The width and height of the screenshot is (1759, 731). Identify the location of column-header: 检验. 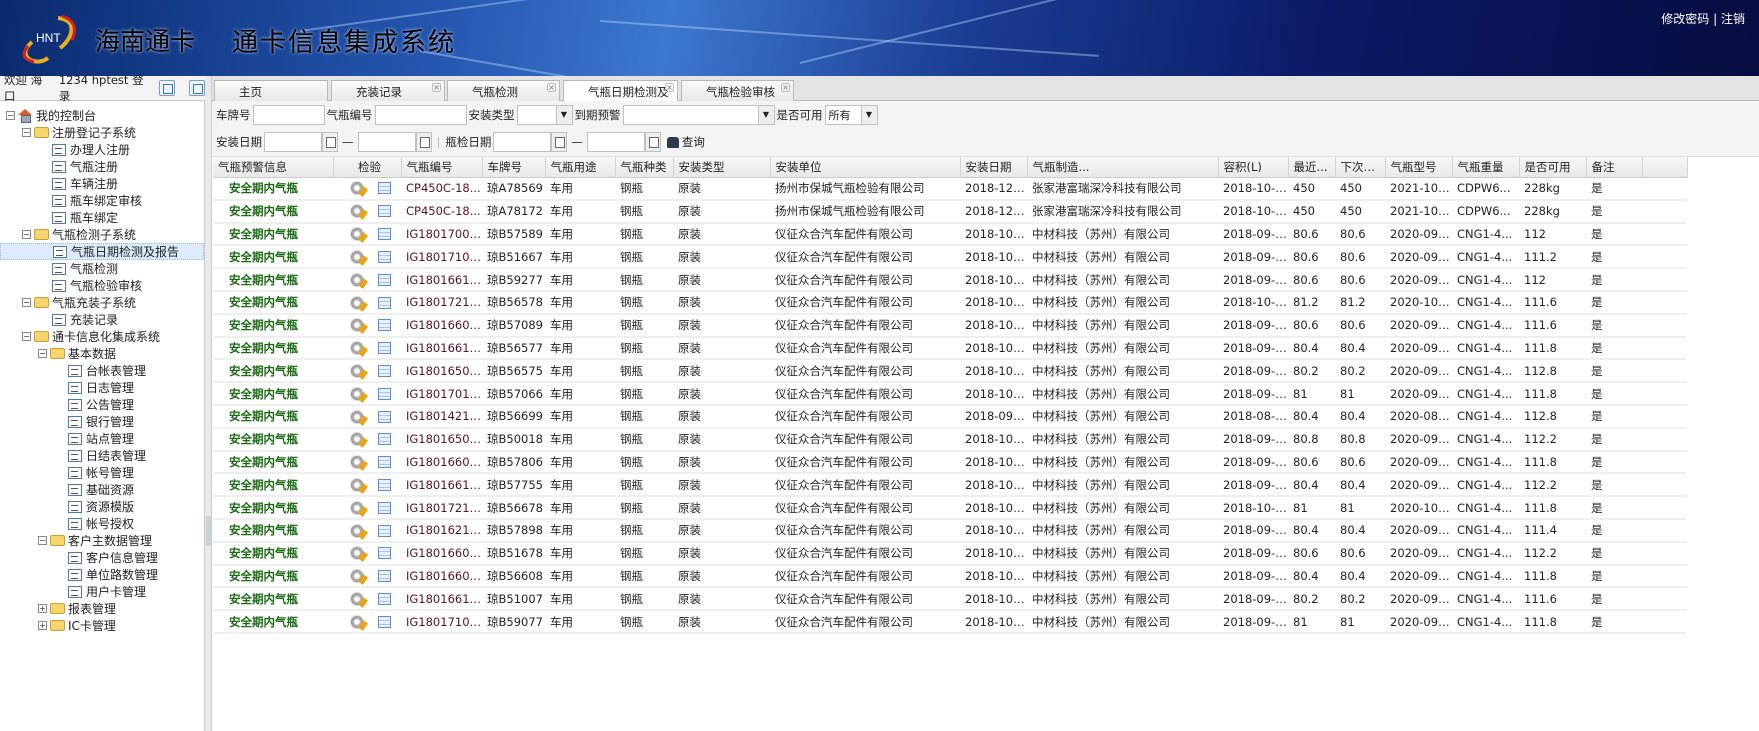
(367, 167).